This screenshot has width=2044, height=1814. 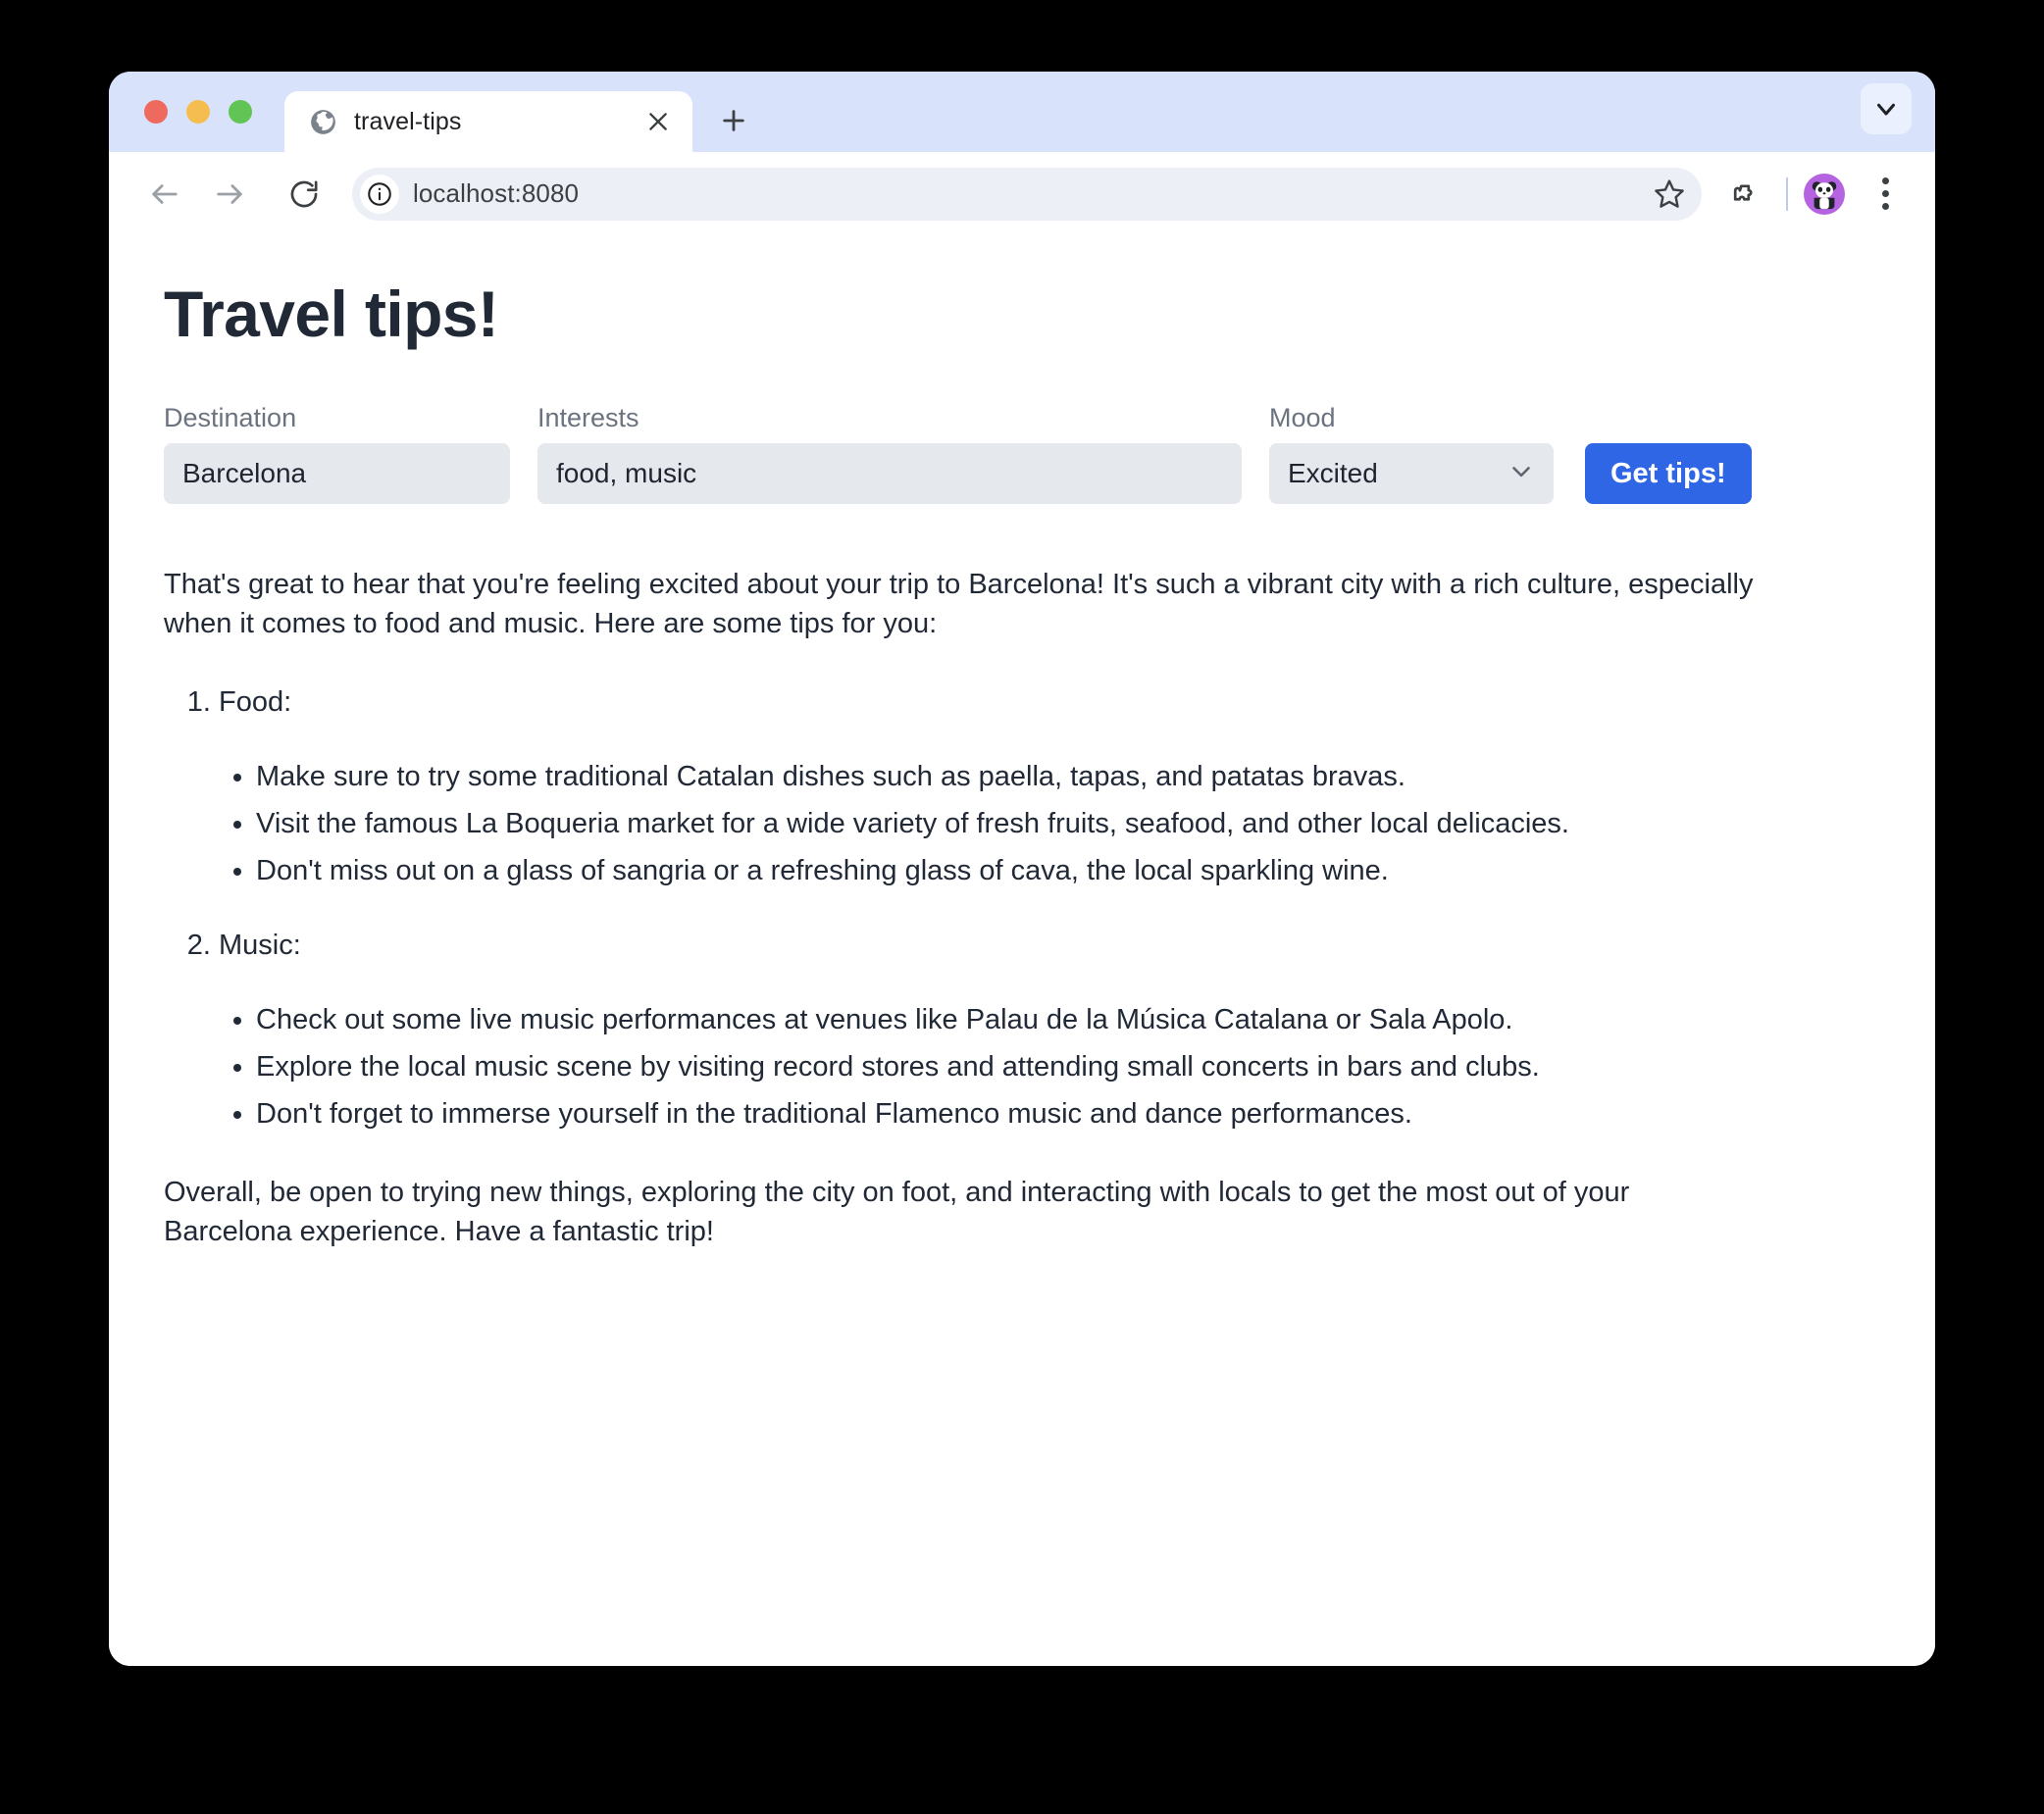 What do you see at coordinates (488, 121) in the screenshot?
I see `tab-travel-tips: travel-tips` at bounding box center [488, 121].